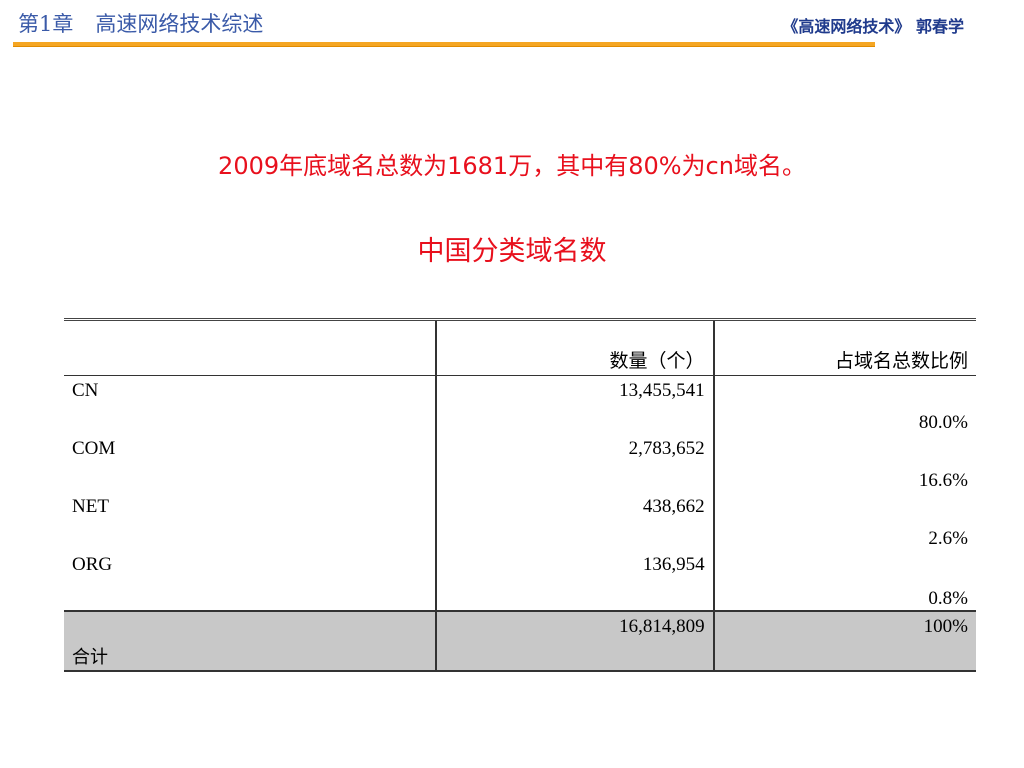  I want to click on row-count: 136,954, so click(574, 580).